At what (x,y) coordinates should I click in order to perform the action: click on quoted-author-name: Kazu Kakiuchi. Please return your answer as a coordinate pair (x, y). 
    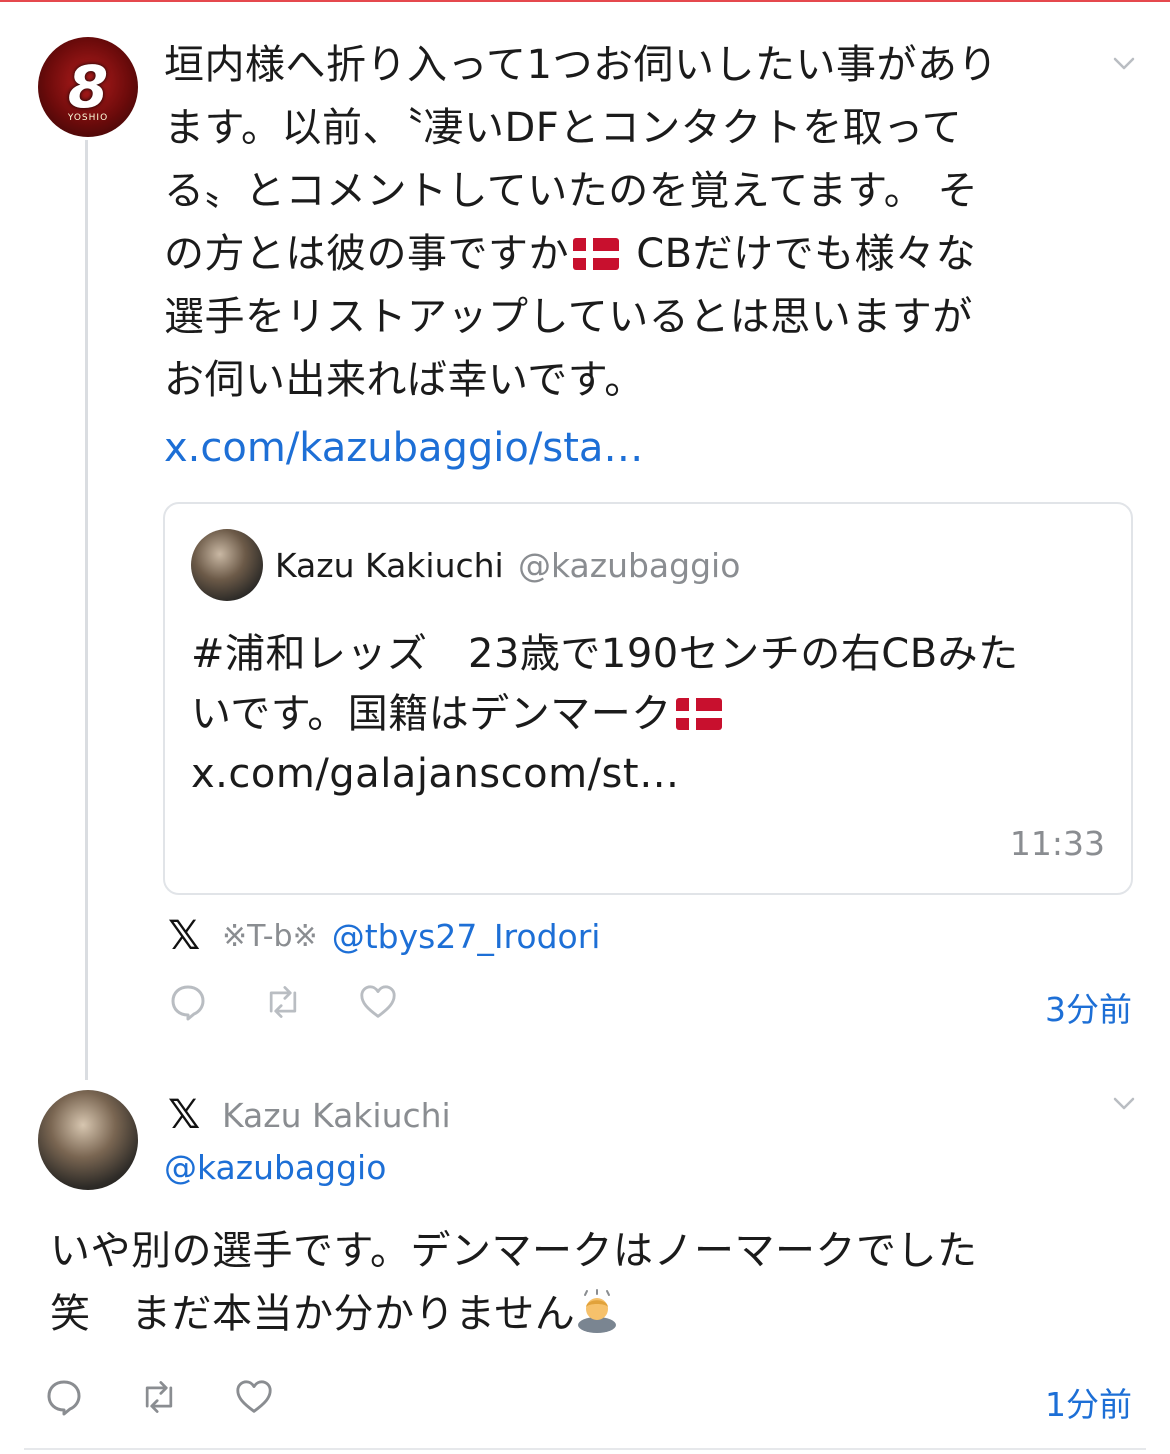
    Looking at the image, I should click on (389, 565).